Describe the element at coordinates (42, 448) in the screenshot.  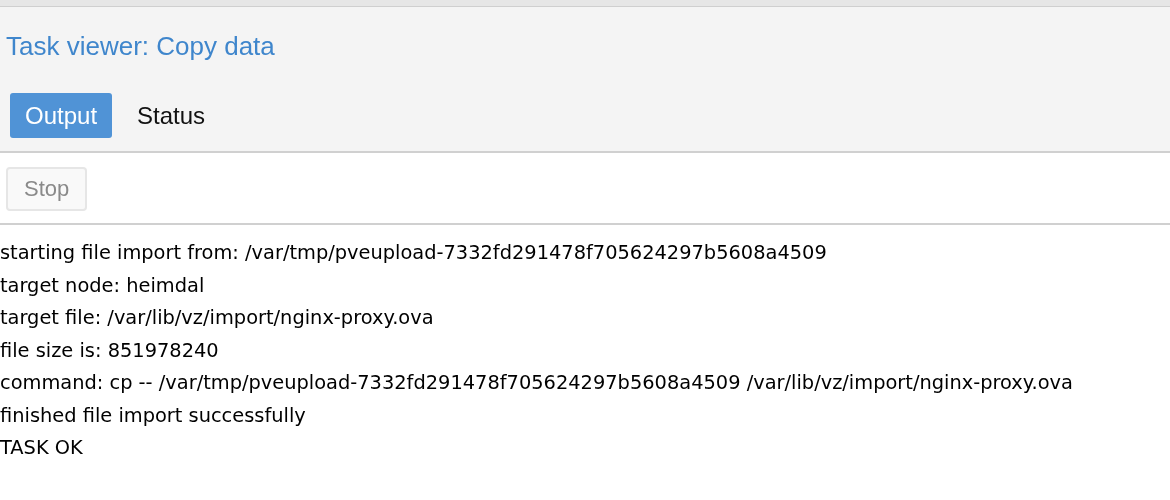
I see `log-line: TASK OK` at that location.